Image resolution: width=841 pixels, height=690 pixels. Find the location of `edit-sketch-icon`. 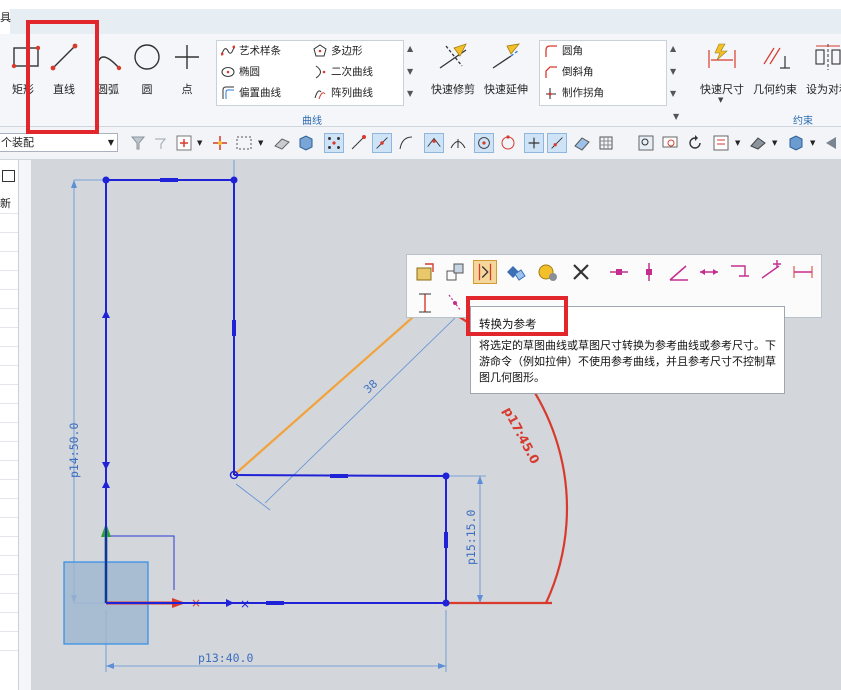

edit-sketch-icon is located at coordinates (425, 272).